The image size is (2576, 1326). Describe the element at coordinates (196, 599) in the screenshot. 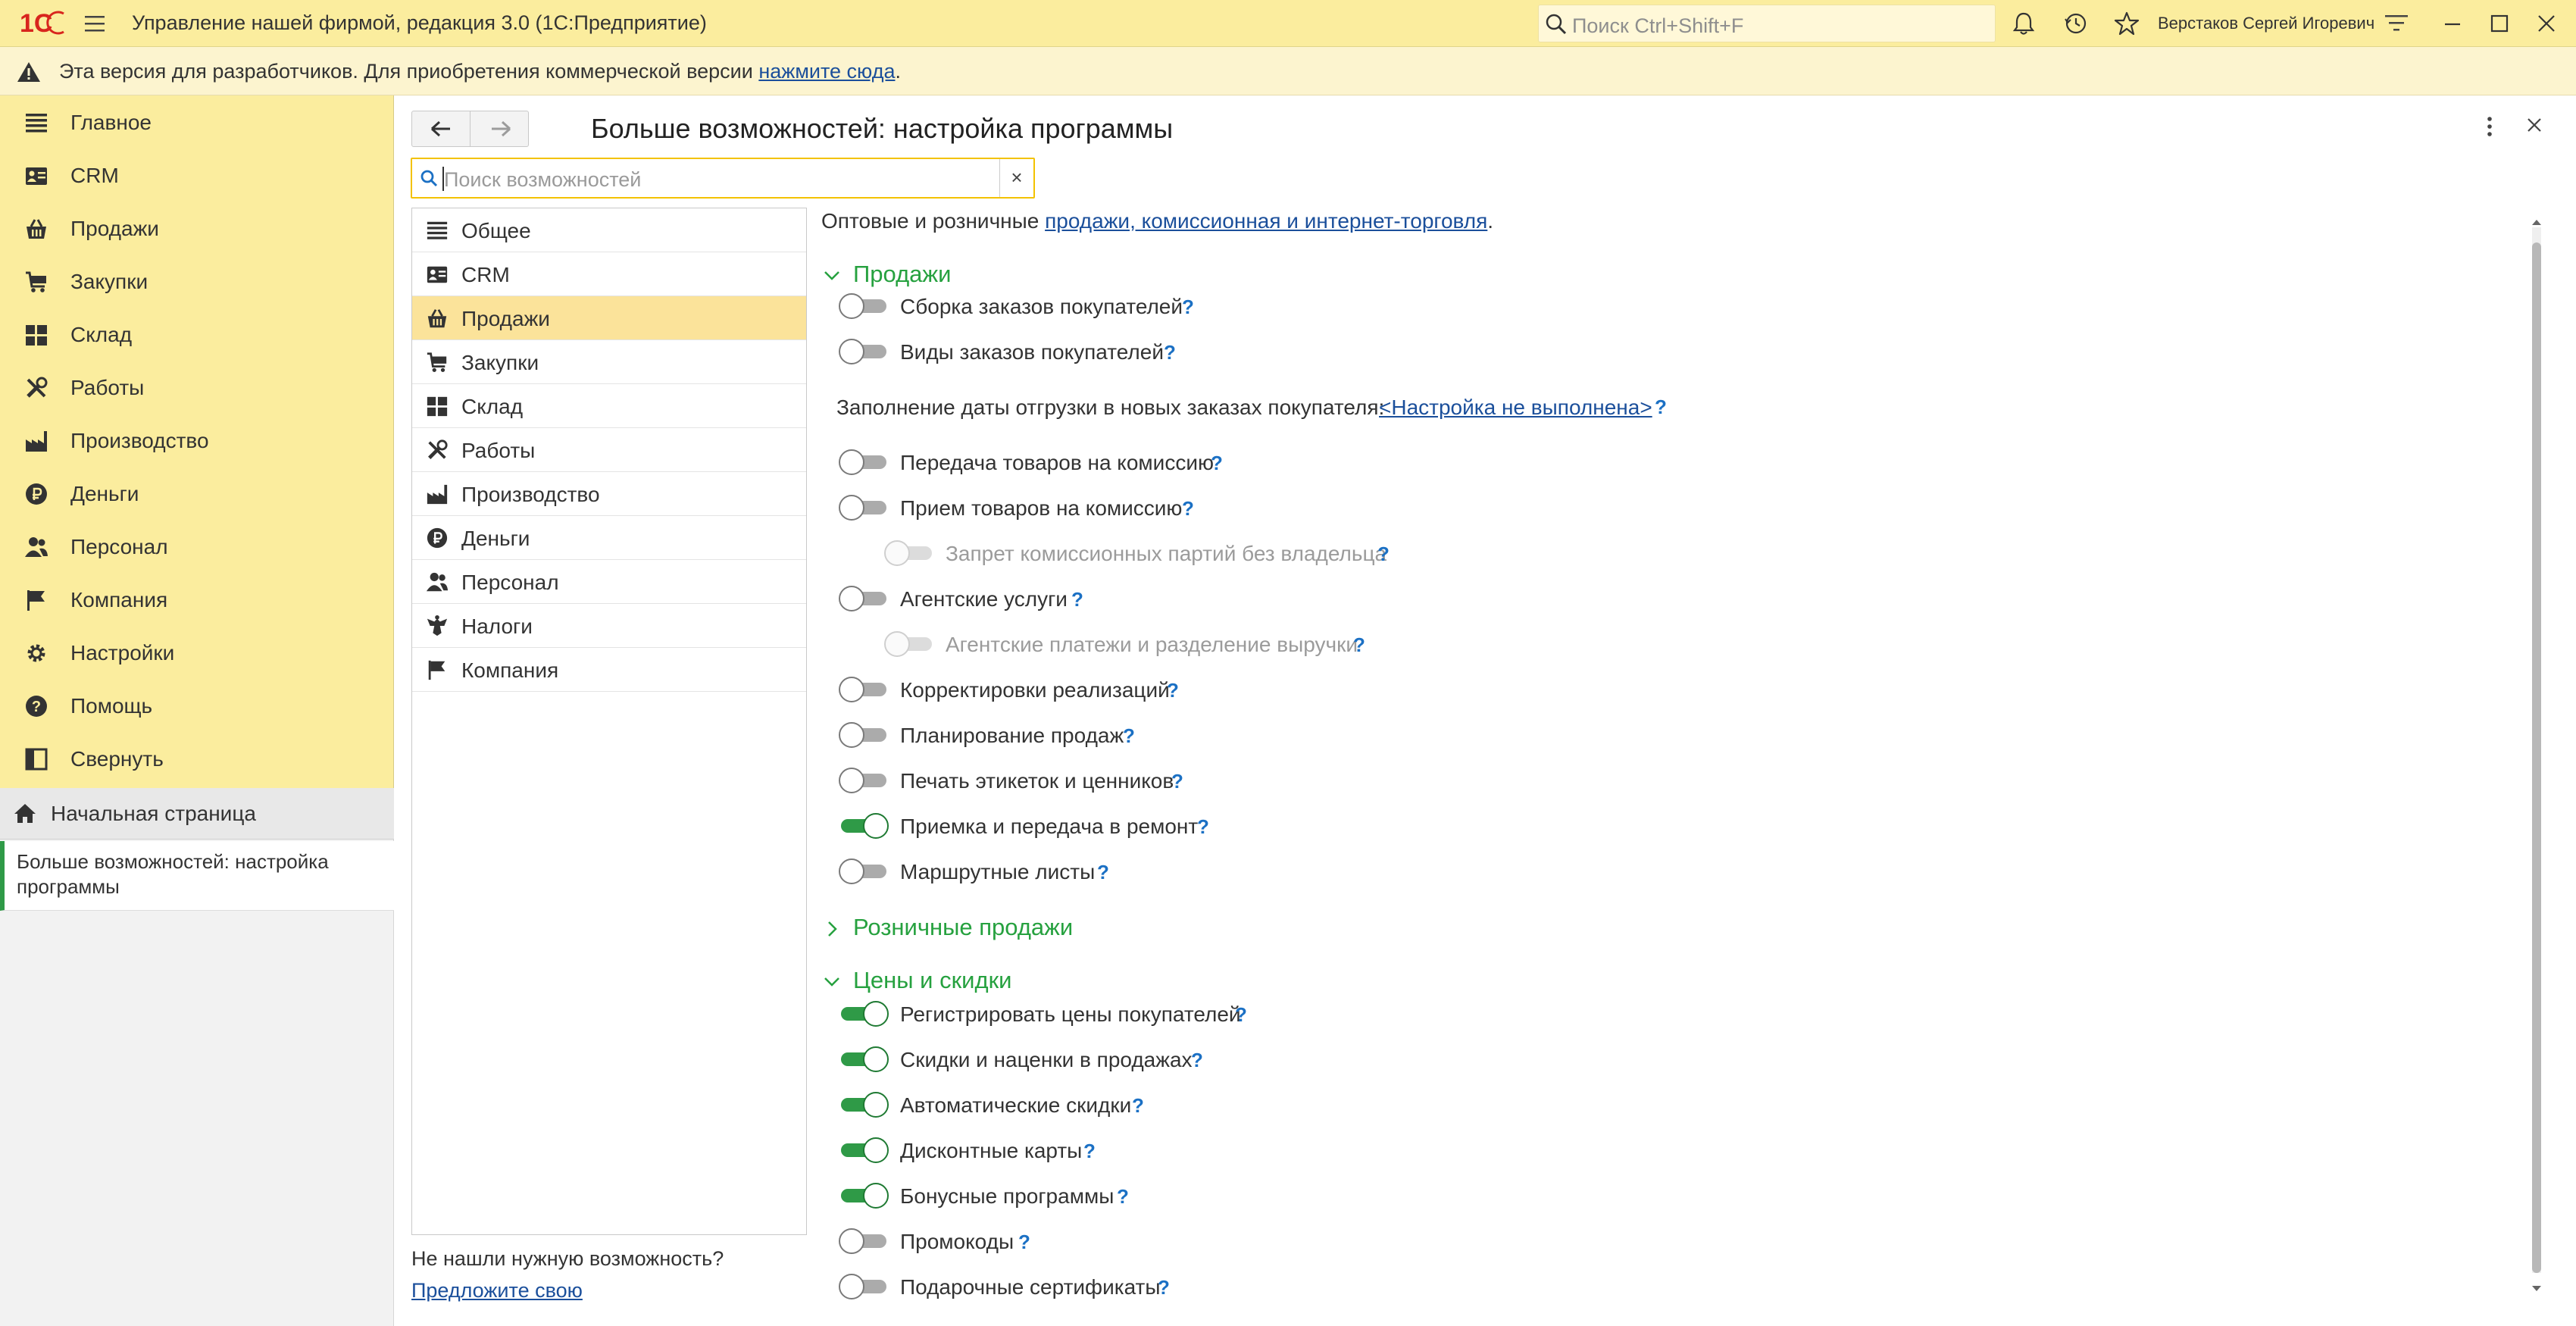

I see `sidebar-item-company: Компания` at that location.